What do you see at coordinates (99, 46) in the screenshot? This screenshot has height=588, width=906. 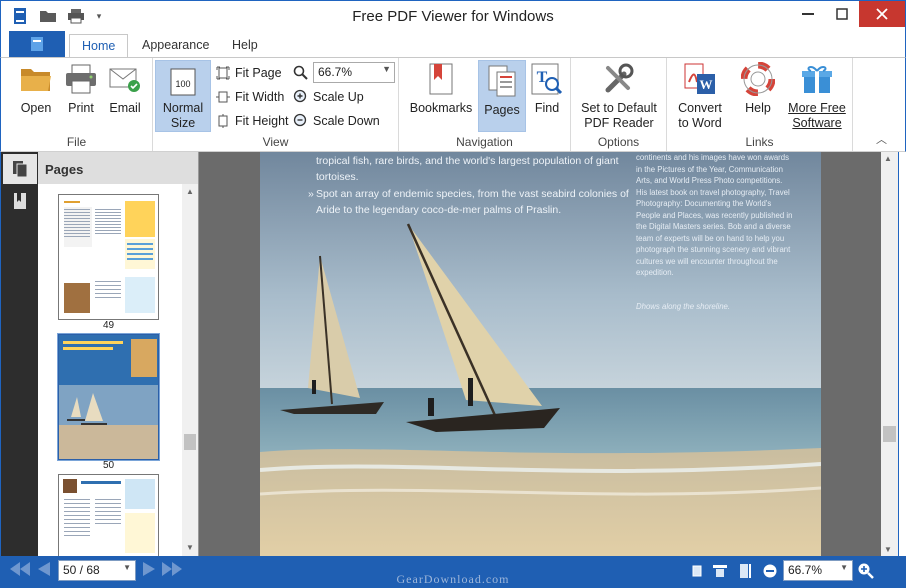 I see `tab-home: Home` at bounding box center [99, 46].